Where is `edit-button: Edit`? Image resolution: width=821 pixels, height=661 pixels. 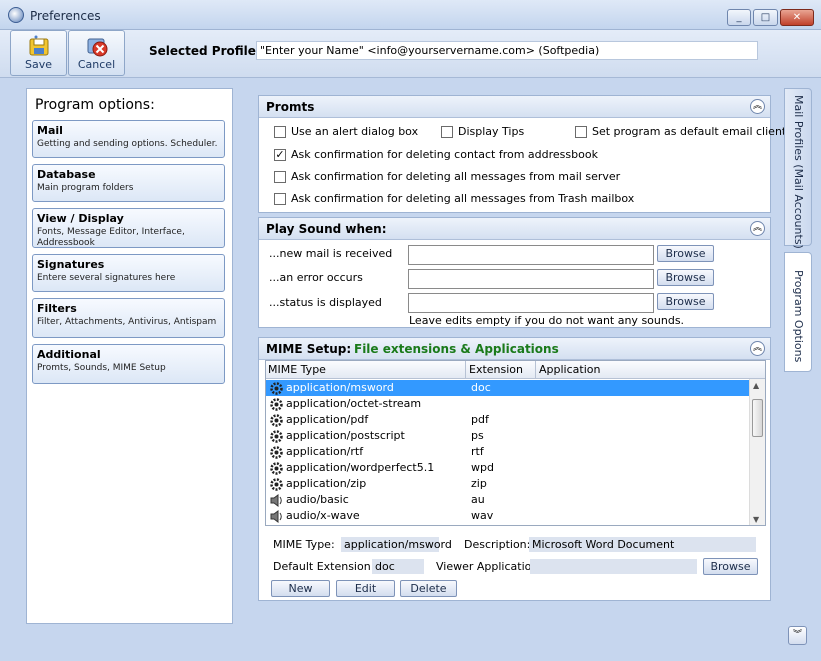
edit-button: Edit is located at coordinates (365, 588).